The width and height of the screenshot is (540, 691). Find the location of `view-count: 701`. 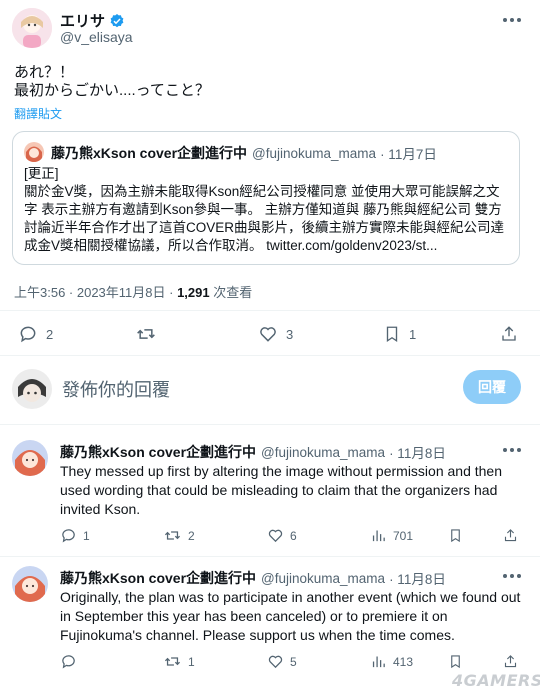

view-count: 701 is located at coordinates (403, 535).